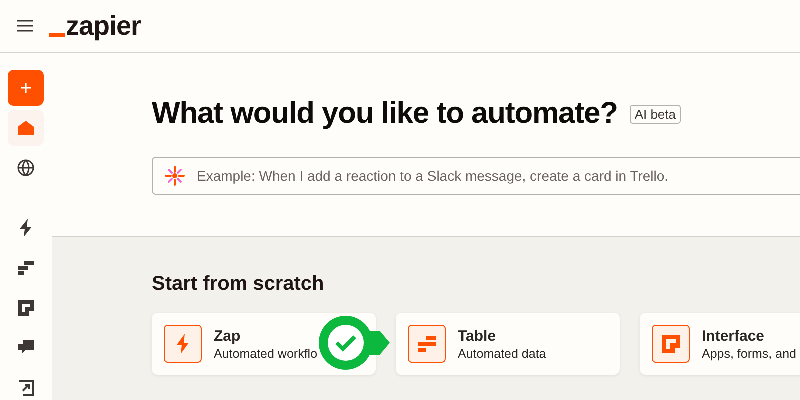 The width and height of the screenshot is (800, 400). What do you see at coordinates (497, 176) in the screenshot?
I see `prompt-field: Example: When I add a reaction to a Slack message, create a card in Trello.` at bounding box center [497, 176].